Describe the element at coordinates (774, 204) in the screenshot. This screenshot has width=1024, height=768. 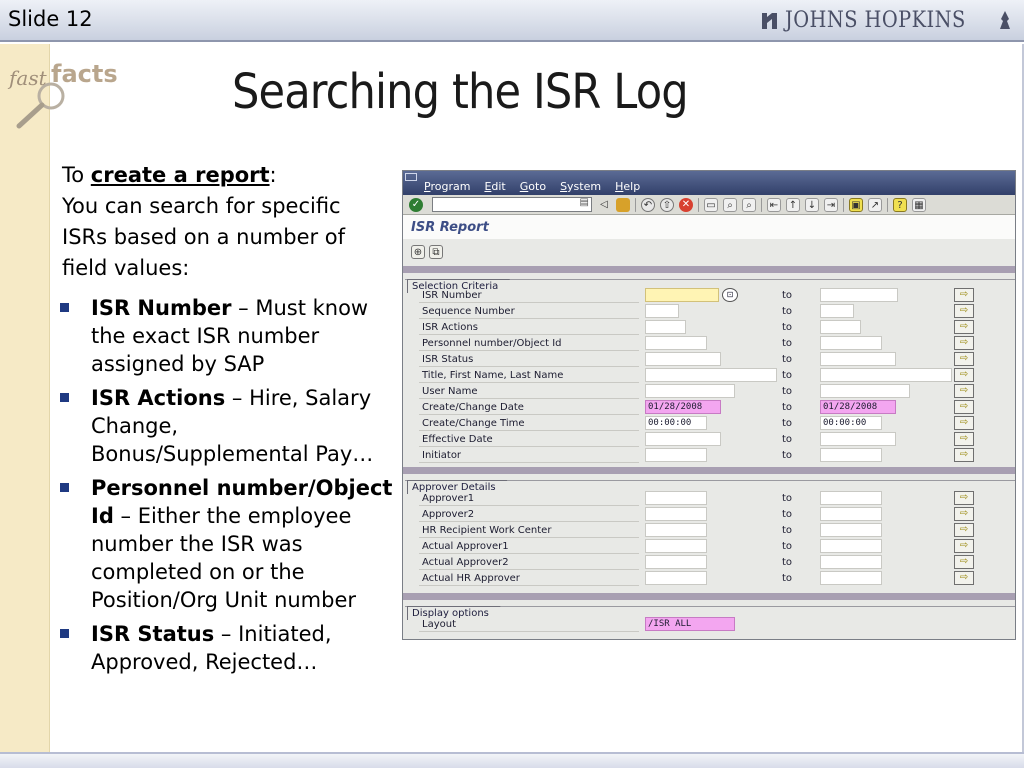
I see `first-page-icon: ⇤` at that location.